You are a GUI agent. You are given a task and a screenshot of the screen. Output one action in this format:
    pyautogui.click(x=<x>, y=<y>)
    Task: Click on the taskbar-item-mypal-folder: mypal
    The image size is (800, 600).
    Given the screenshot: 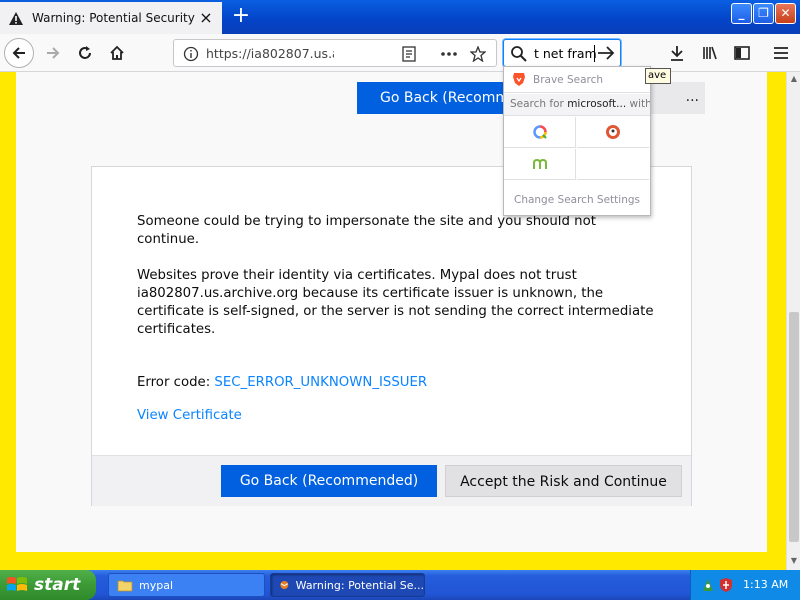 What is the action you would take?
    pyautogui.click(x=186, y=585)
    